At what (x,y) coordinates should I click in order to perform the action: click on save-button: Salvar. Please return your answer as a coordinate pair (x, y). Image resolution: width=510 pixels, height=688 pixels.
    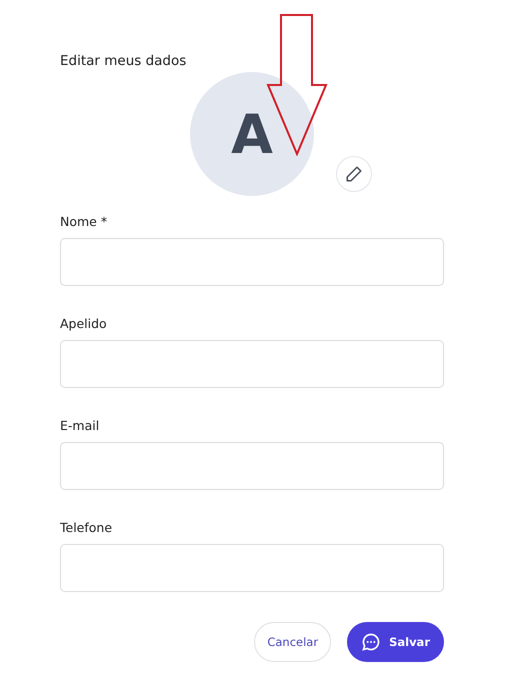
    Looking at the image, I should click on (395, 642).